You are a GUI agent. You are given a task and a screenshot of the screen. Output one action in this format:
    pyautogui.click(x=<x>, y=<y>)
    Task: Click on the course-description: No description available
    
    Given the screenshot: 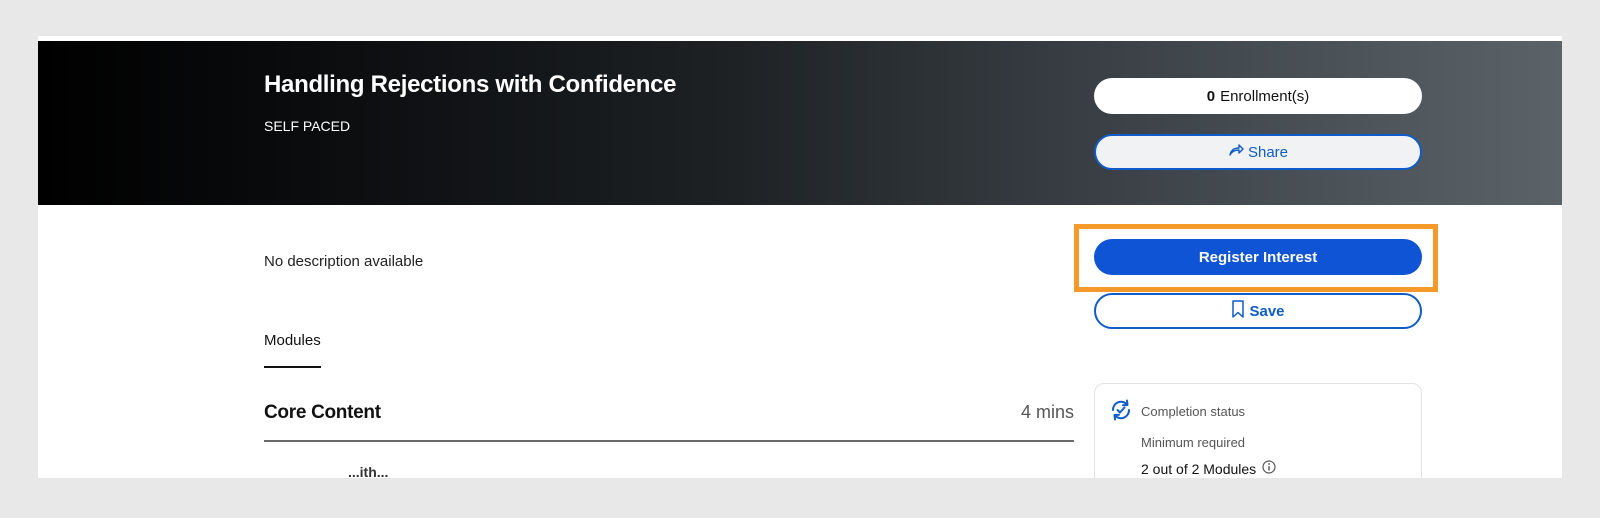 What is the action you would take?
    pyautogui.click(x=344, y=261)
    